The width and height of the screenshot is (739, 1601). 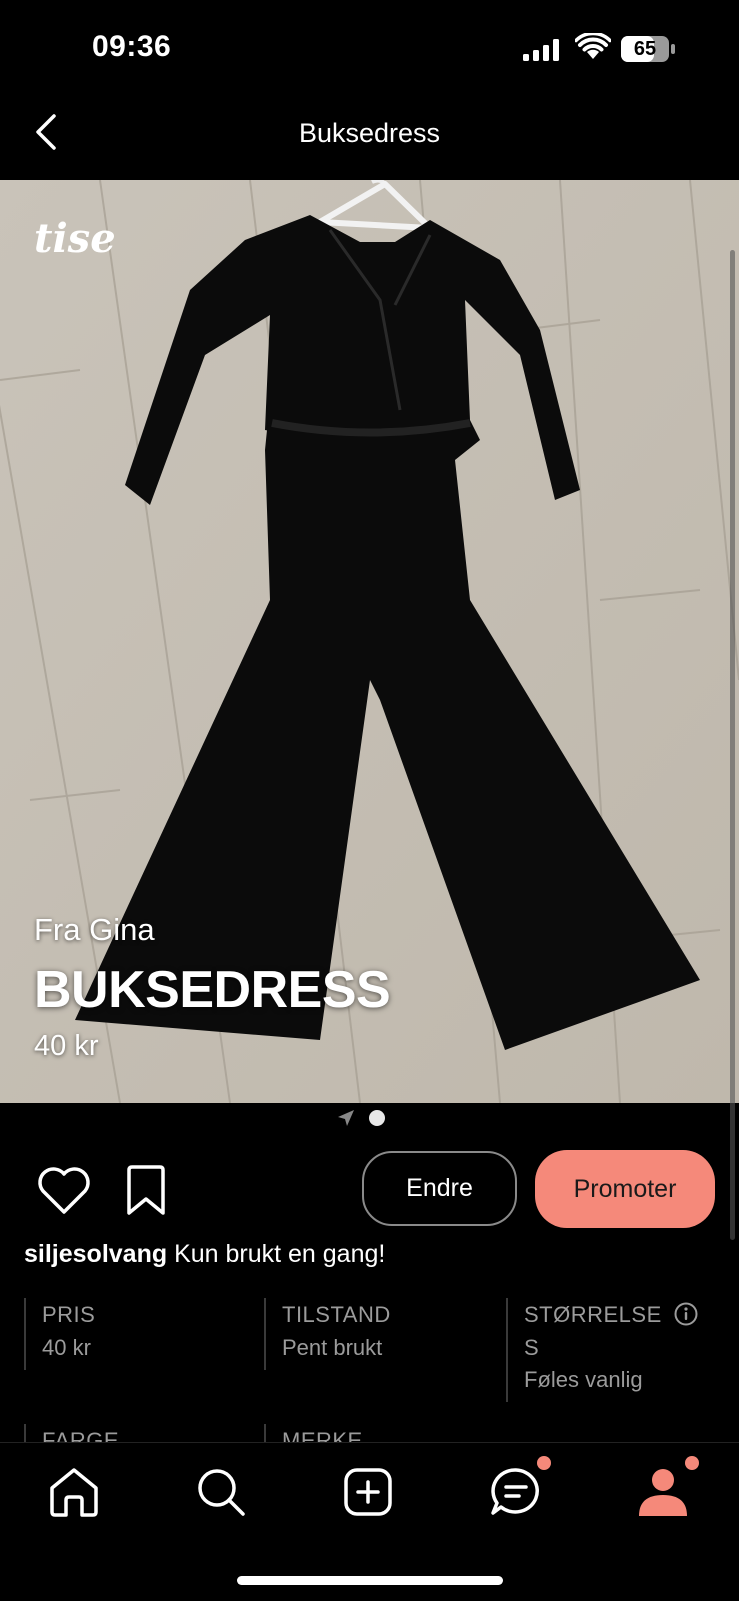 I want to click on save-button, so click(x=146, y=1191).